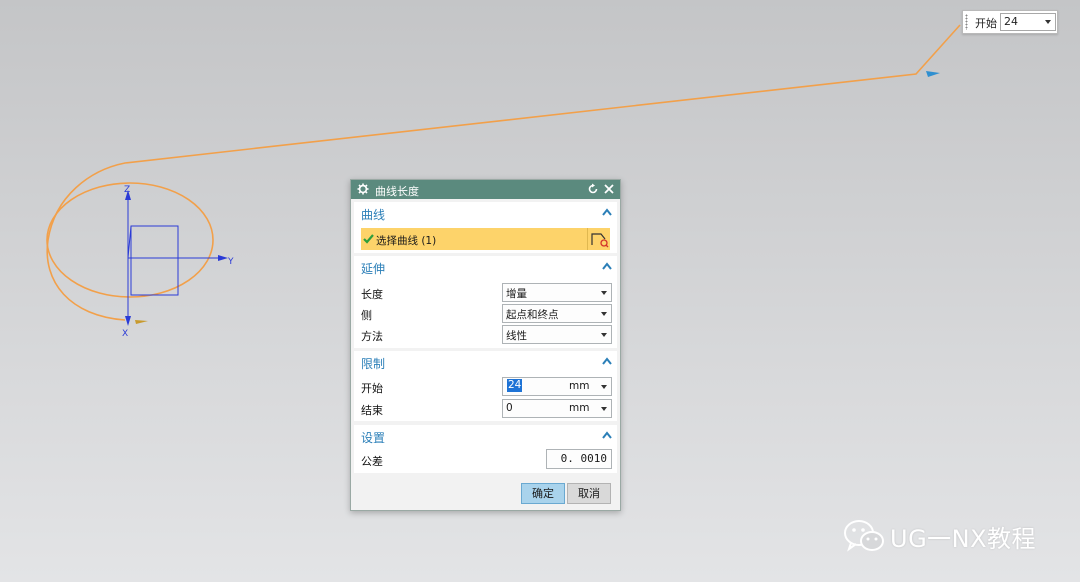  I want to click on length-value: 增量, so click(516, 294).